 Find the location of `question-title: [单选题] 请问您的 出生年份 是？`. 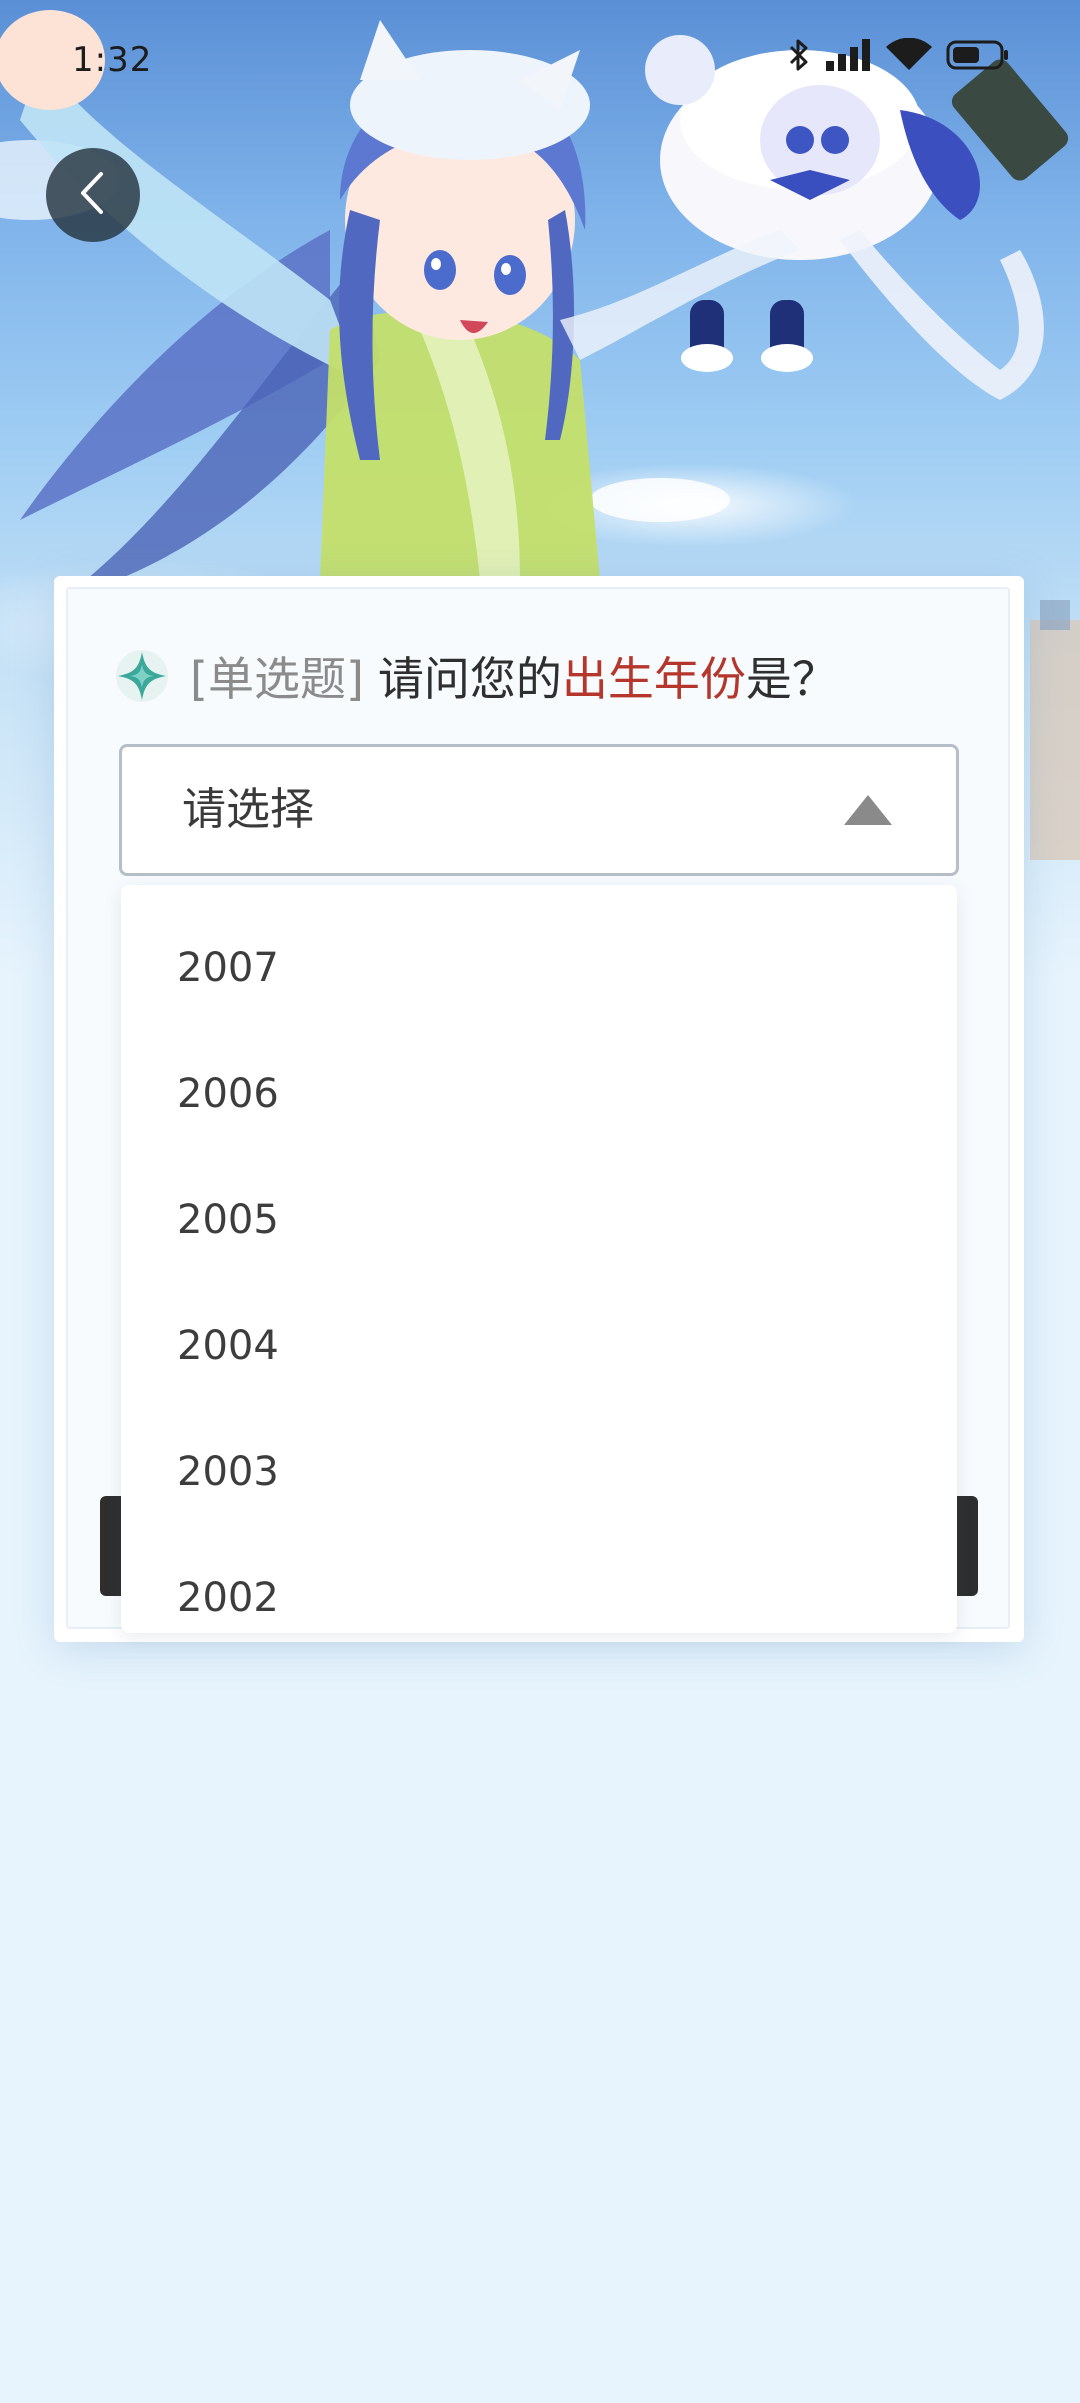

question-title: [单选题] 请问您的 出生年份 是？ is located at coordinates (475, 676).